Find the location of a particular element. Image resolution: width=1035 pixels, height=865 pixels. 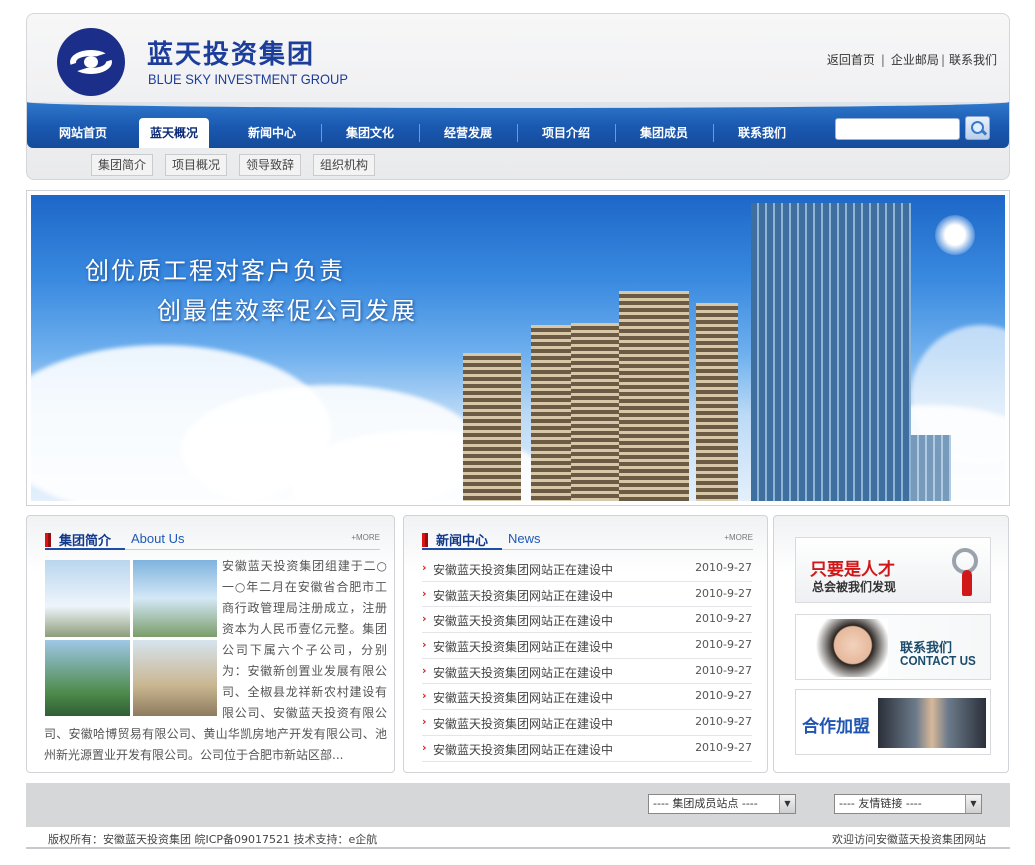

banner-slogan-2: 创最佳效率促公司发展 is located at coordinates (287, 311).